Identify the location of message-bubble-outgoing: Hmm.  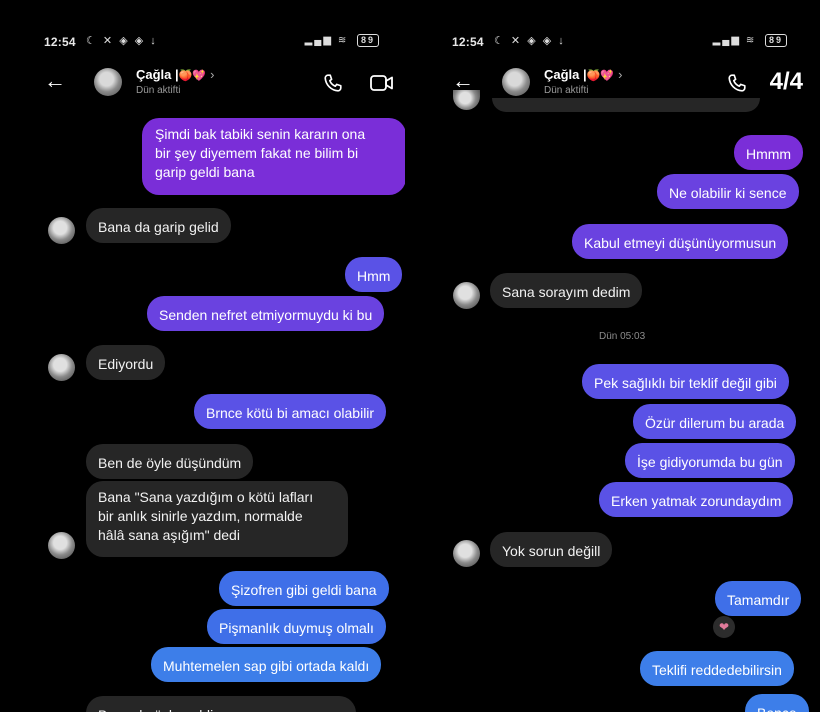
(374, 274).